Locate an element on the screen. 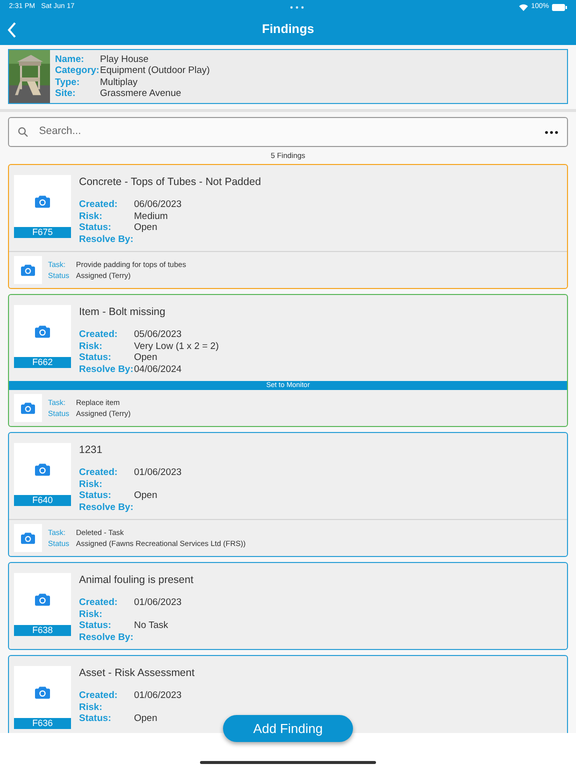 The height and width of the screenshot is (768, 576). more-dots-icon is located at coordinates (297, 7).